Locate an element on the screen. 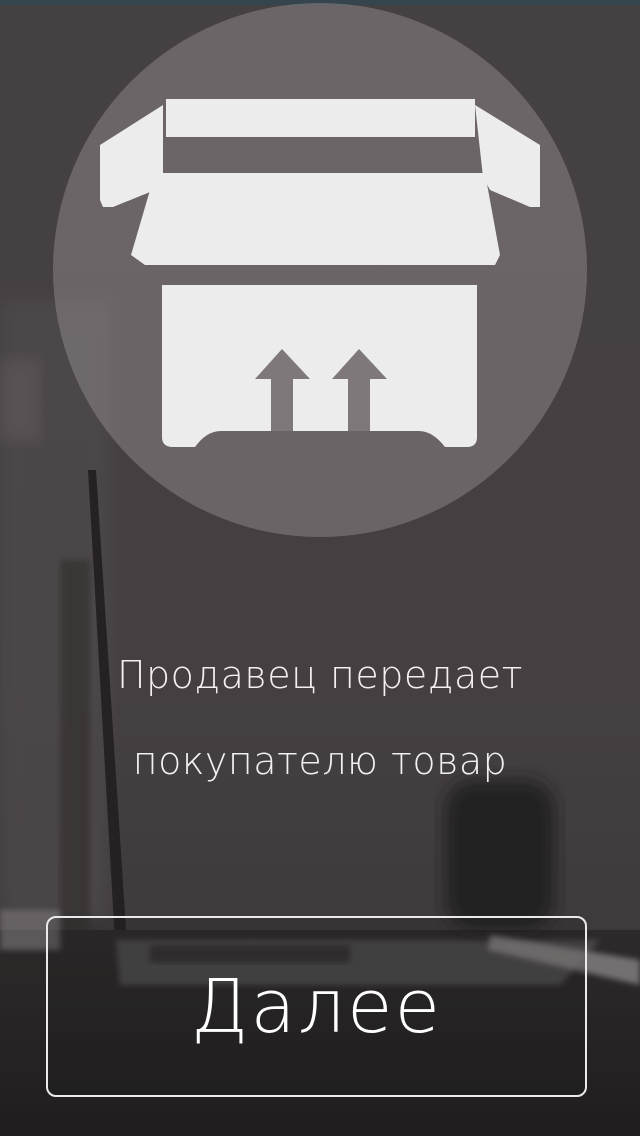  next-button: Далее is located at coordinates (316, 1006).